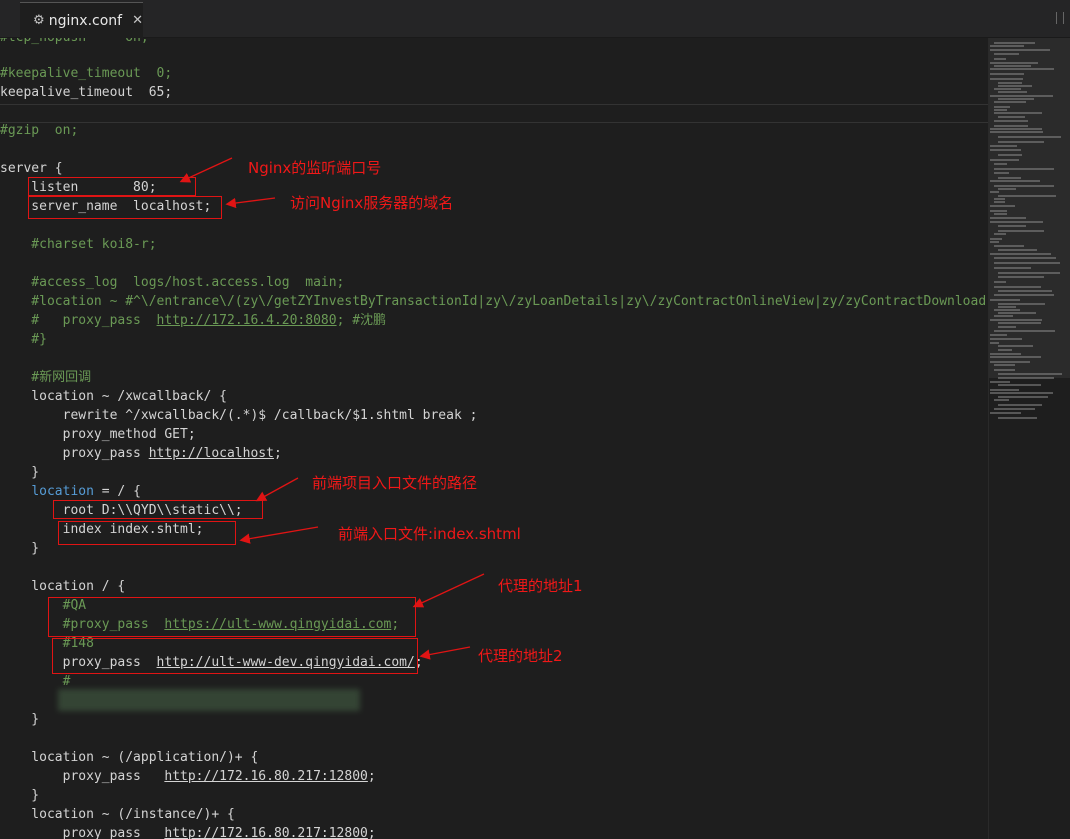 The width and height of the screenshot is (1070, 839). Describe the element at coordinates (211, 453) in the screenshot. I see `code-link: http://localhost` at that location.